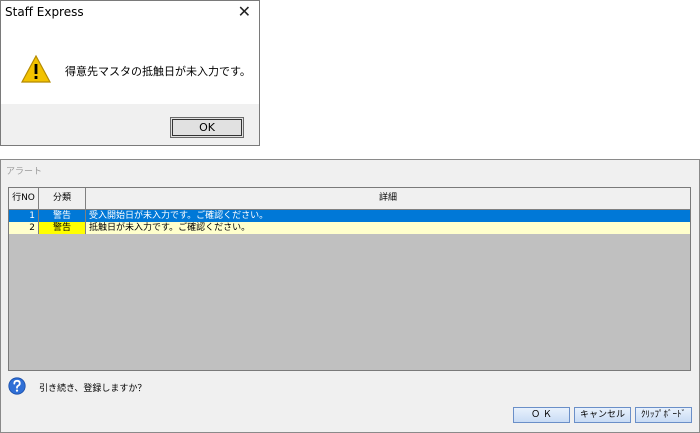 Image resolution: width=700 pixels, height=433 pixels. I want to click on table-row: 1 警告 受入開始日が未入力です。ご確認ください。, so click(349, 216).